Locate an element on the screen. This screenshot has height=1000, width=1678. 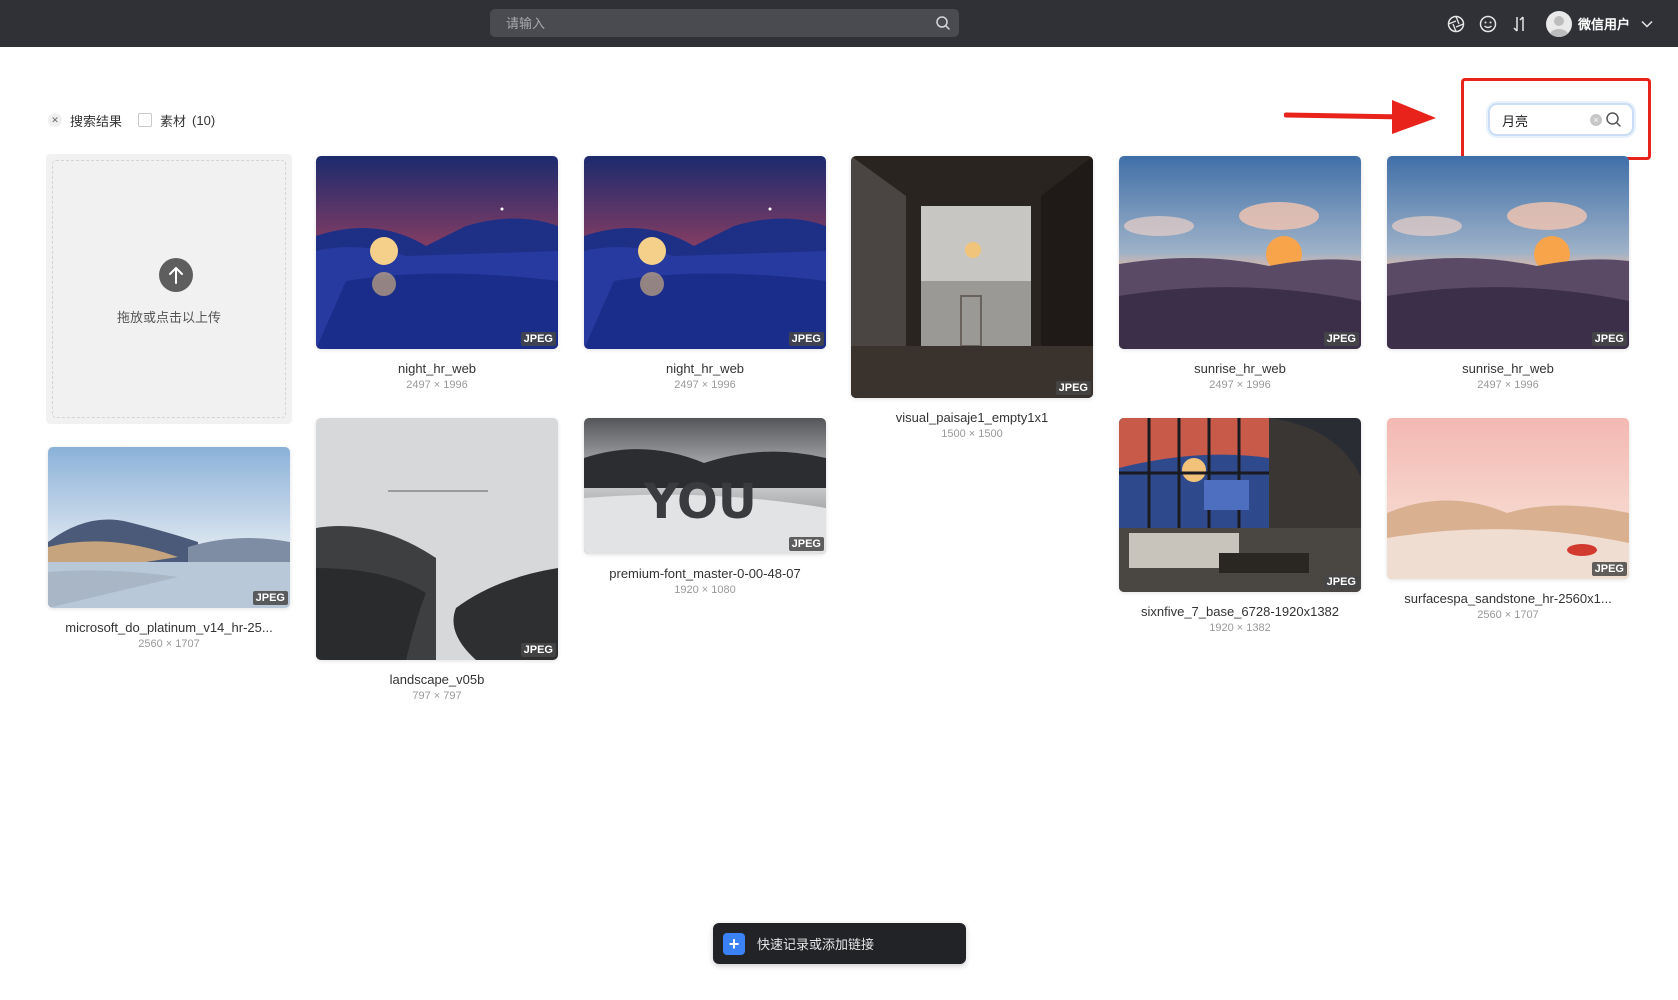
top-search-input is located at coordinates (716, 23).